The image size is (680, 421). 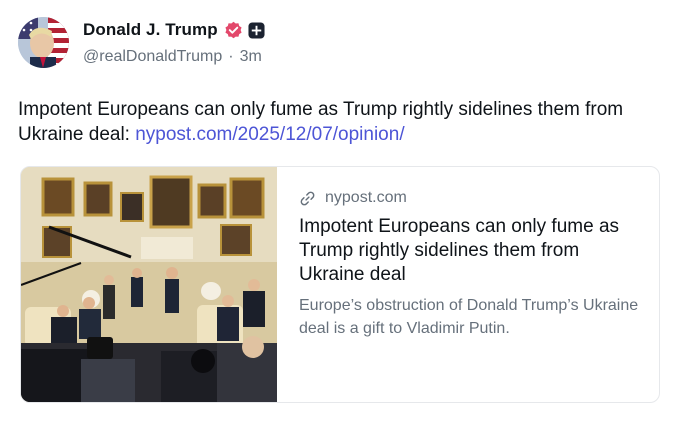 What do you see at coordinates (251, 57) in the screenshot?
I see `post-timestamp: 3m` at bounding box center [251, 57].